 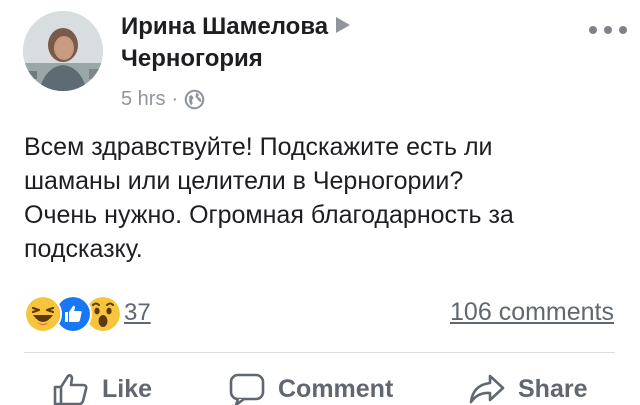 What do you see at coordinates (127, 388) in the screenshot?
I see `like-label: Like` at bounding box center [127, 388].